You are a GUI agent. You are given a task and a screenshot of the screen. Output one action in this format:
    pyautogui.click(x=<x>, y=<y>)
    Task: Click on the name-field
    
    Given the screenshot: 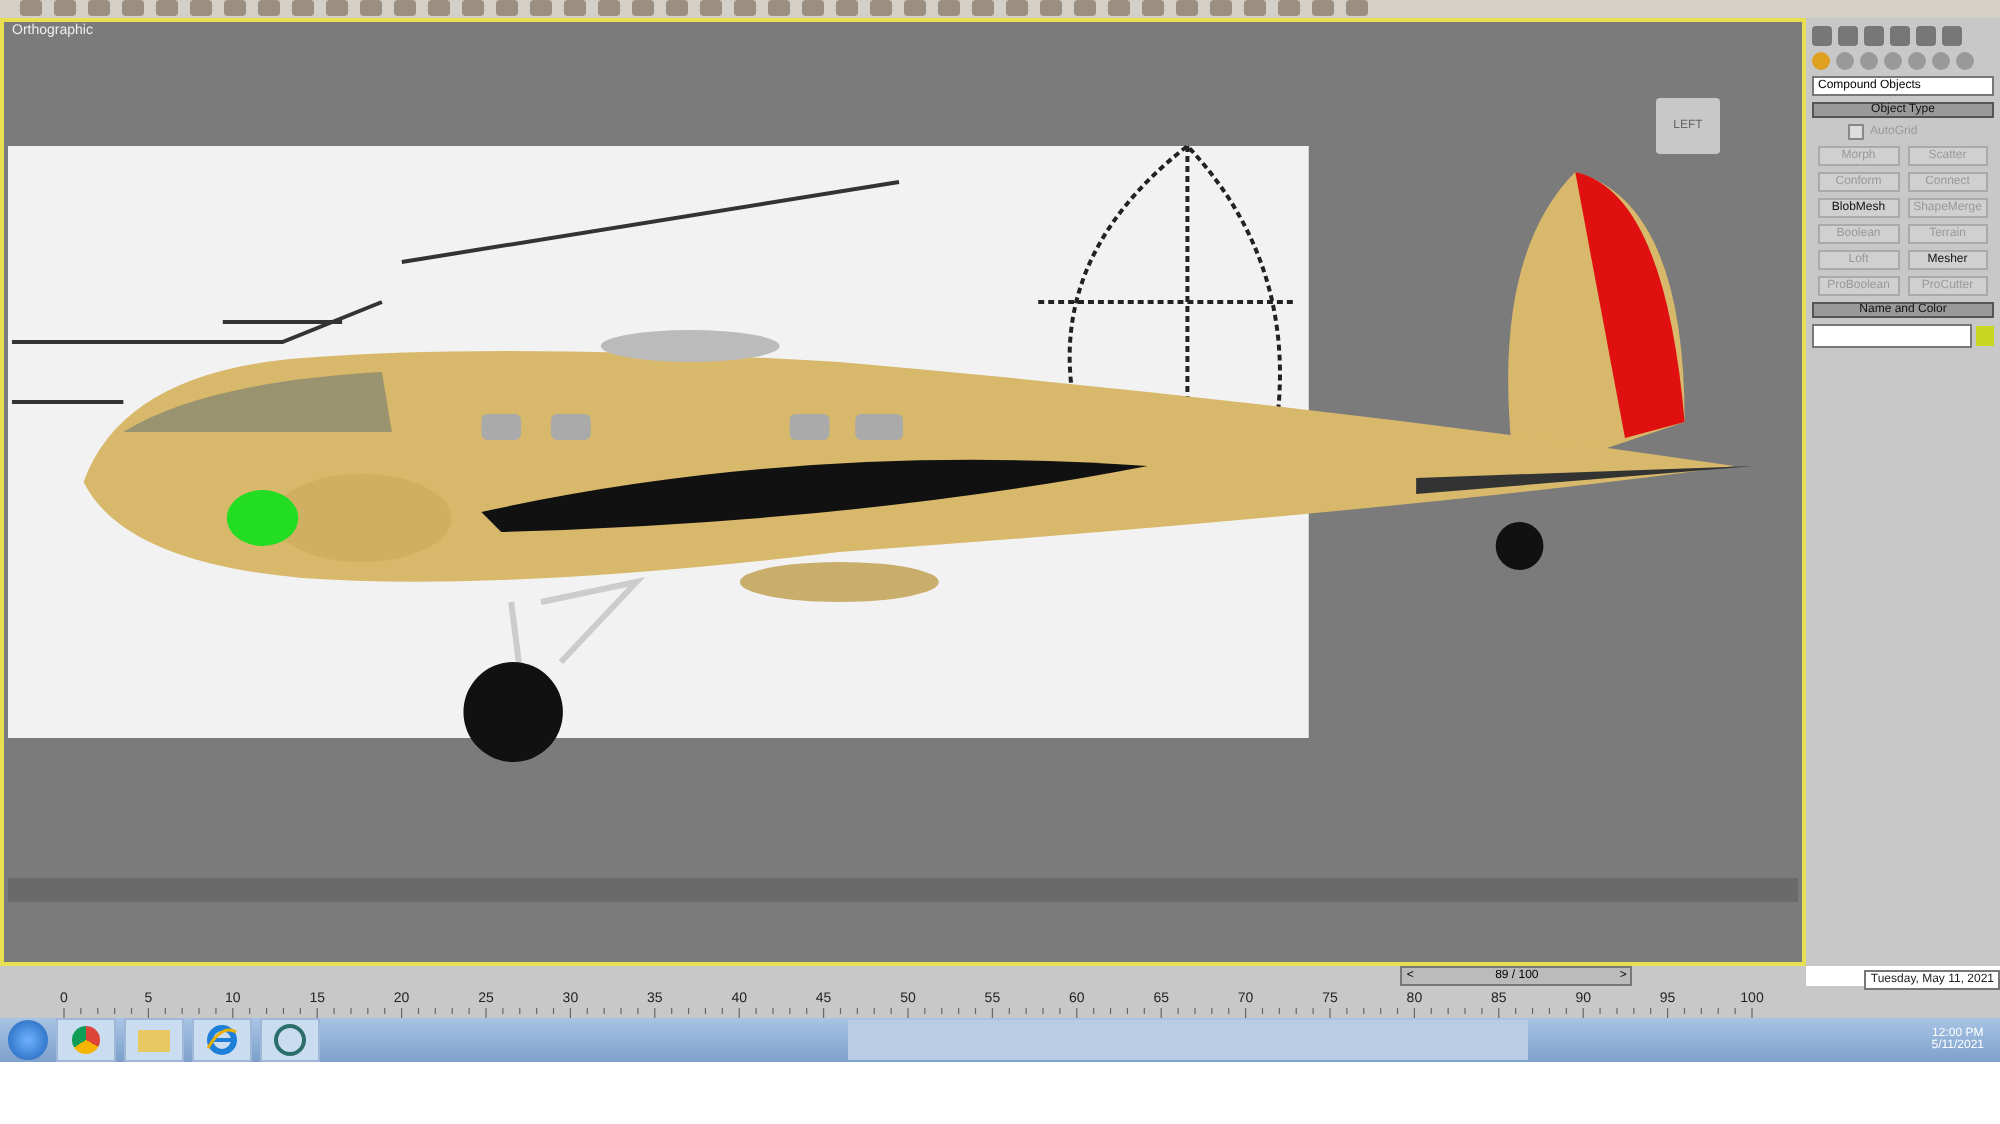 What is the action you would take?
    pyautogui.click(x=1892, y=336)
    